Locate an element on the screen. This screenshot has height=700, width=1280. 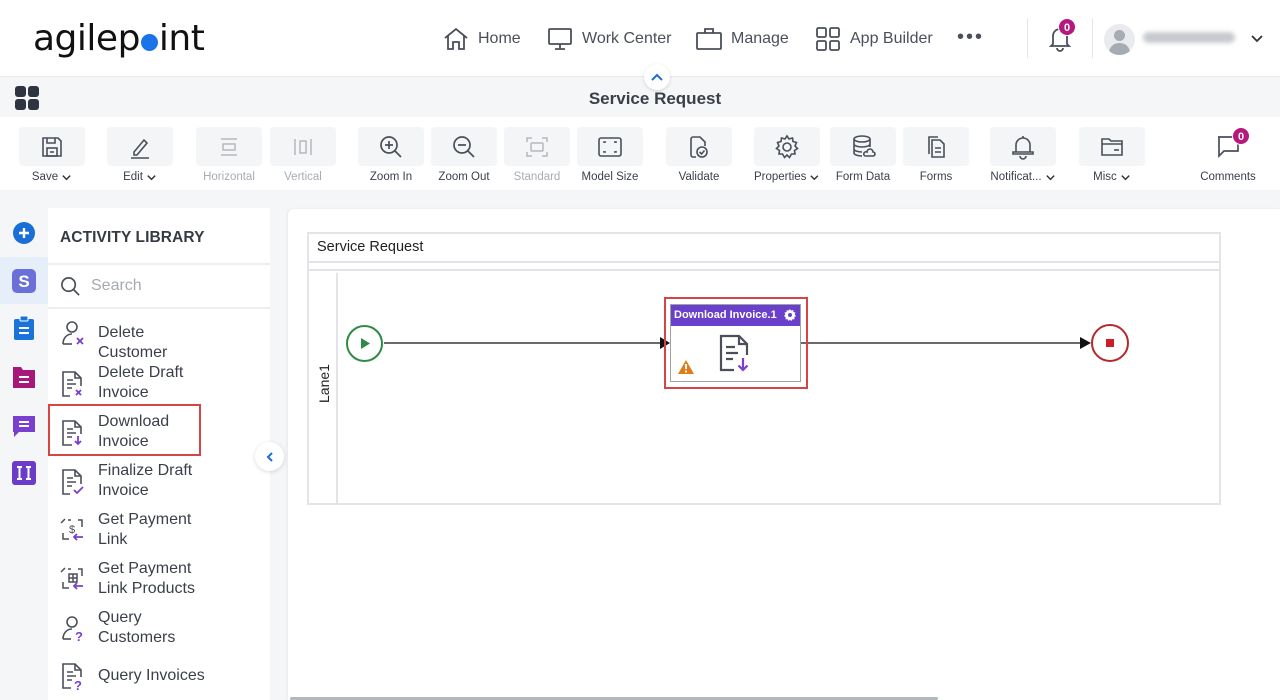
payment-link-icon: $ is located at coordinates (71, 529).